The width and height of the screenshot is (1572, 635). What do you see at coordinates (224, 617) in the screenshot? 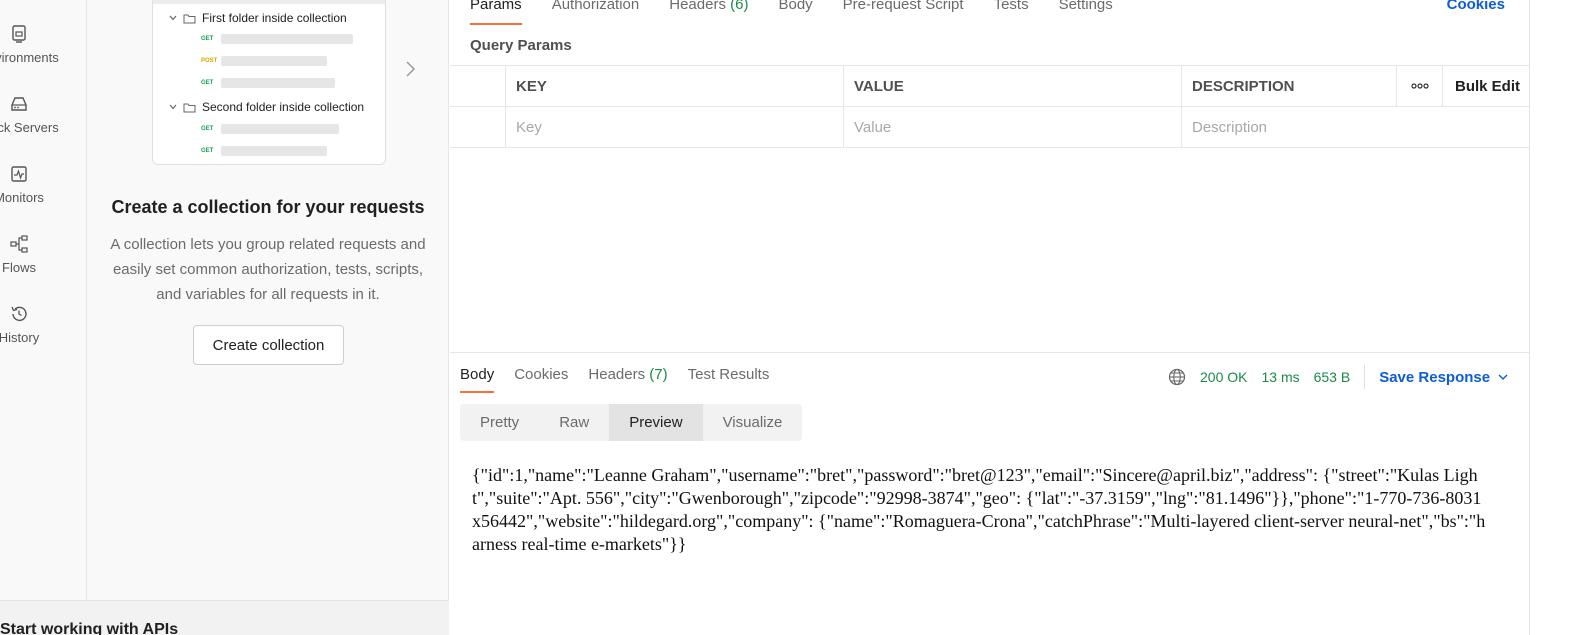
I see `start-working-panel: Start working with APIs` at bounding box center [224, 617].